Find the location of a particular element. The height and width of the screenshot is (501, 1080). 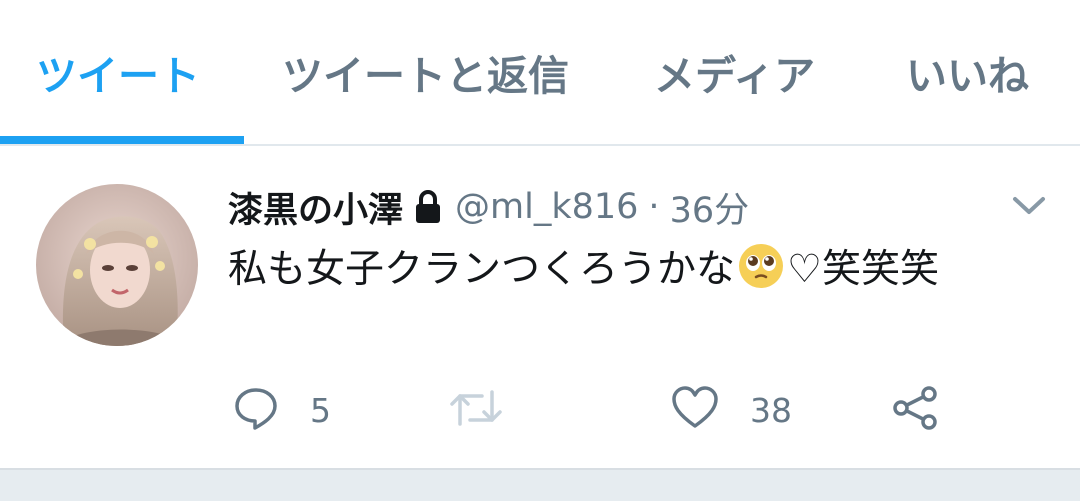

tweet-header: 漆黒の小澤 @ml_k816 · 36分 is located at coordinates (488, 207).